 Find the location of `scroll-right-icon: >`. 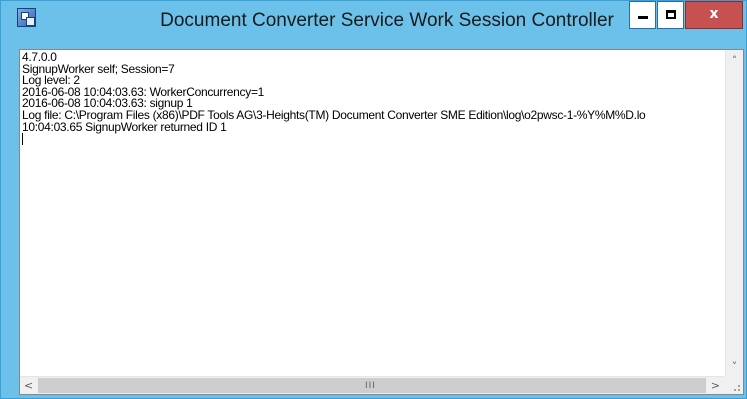

scroll-right-icon: > is located at coordinates (715, 385).